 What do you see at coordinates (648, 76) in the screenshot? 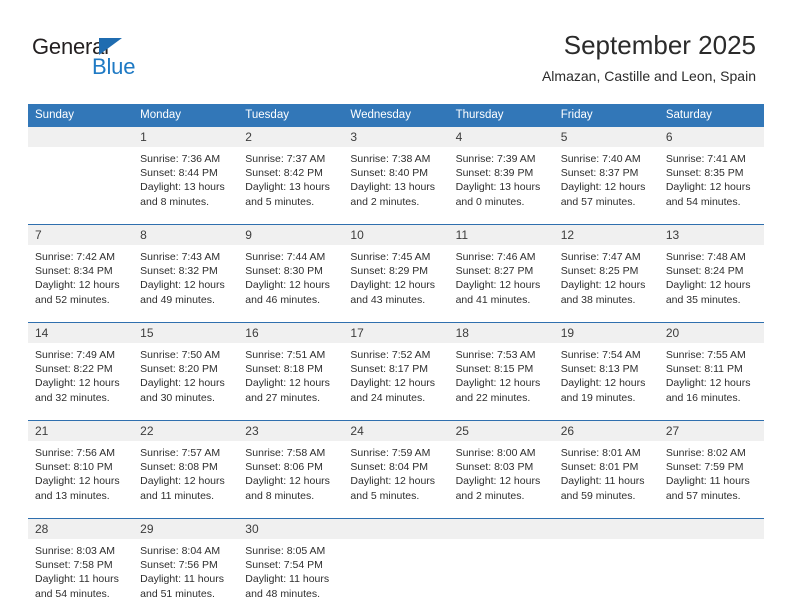
I see `page-subtitle: Almazan, Castille and Leon, Spain` at bounding box center [648, 76].